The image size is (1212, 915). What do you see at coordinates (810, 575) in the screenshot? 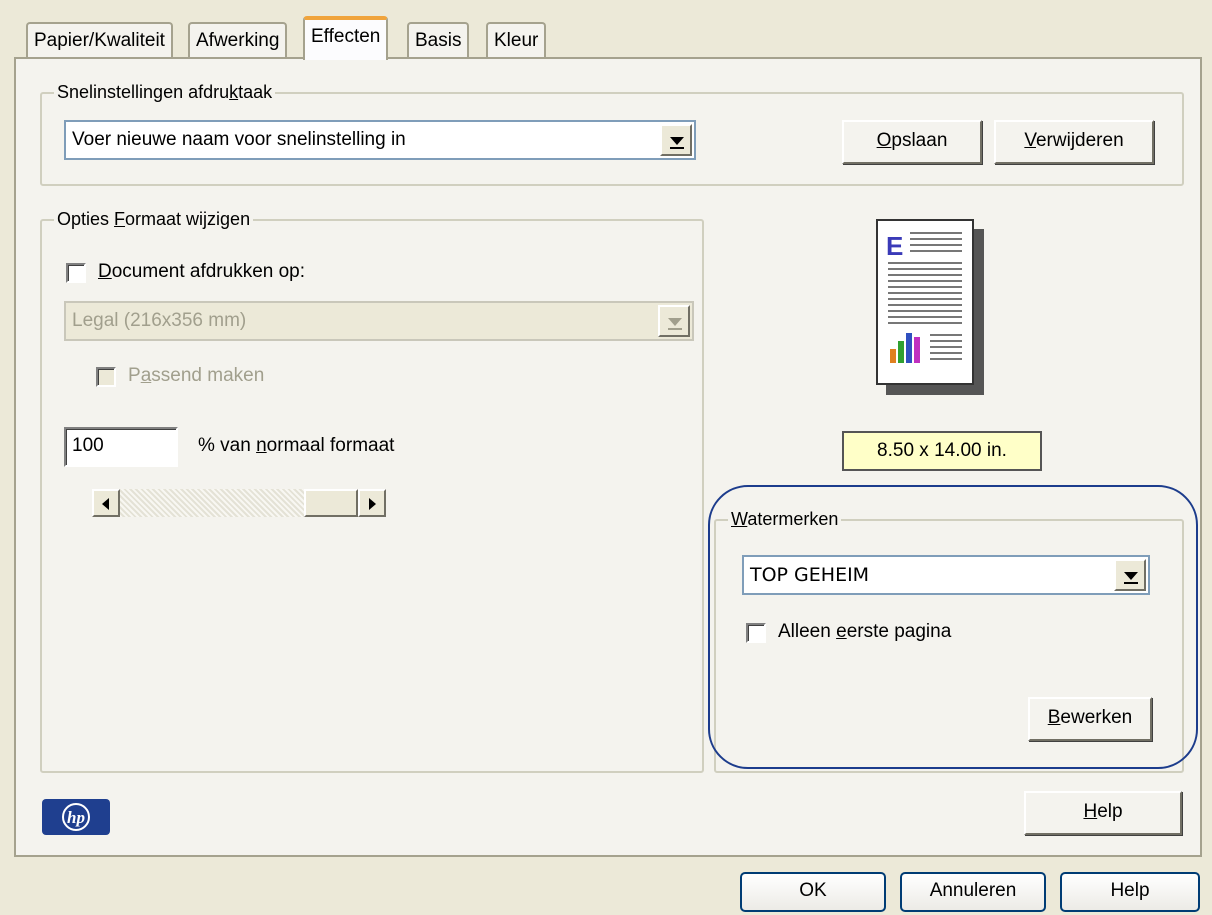
I see `watermark-value: TOP GEHEIM` at bounding box center [810, 575].